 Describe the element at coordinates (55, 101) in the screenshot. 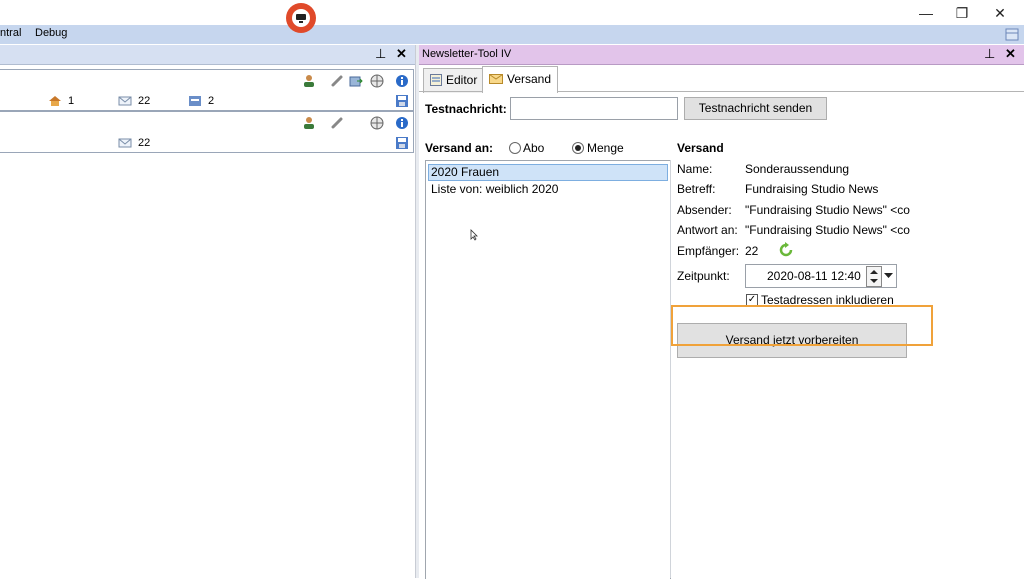

I see `home-icon` at that location.